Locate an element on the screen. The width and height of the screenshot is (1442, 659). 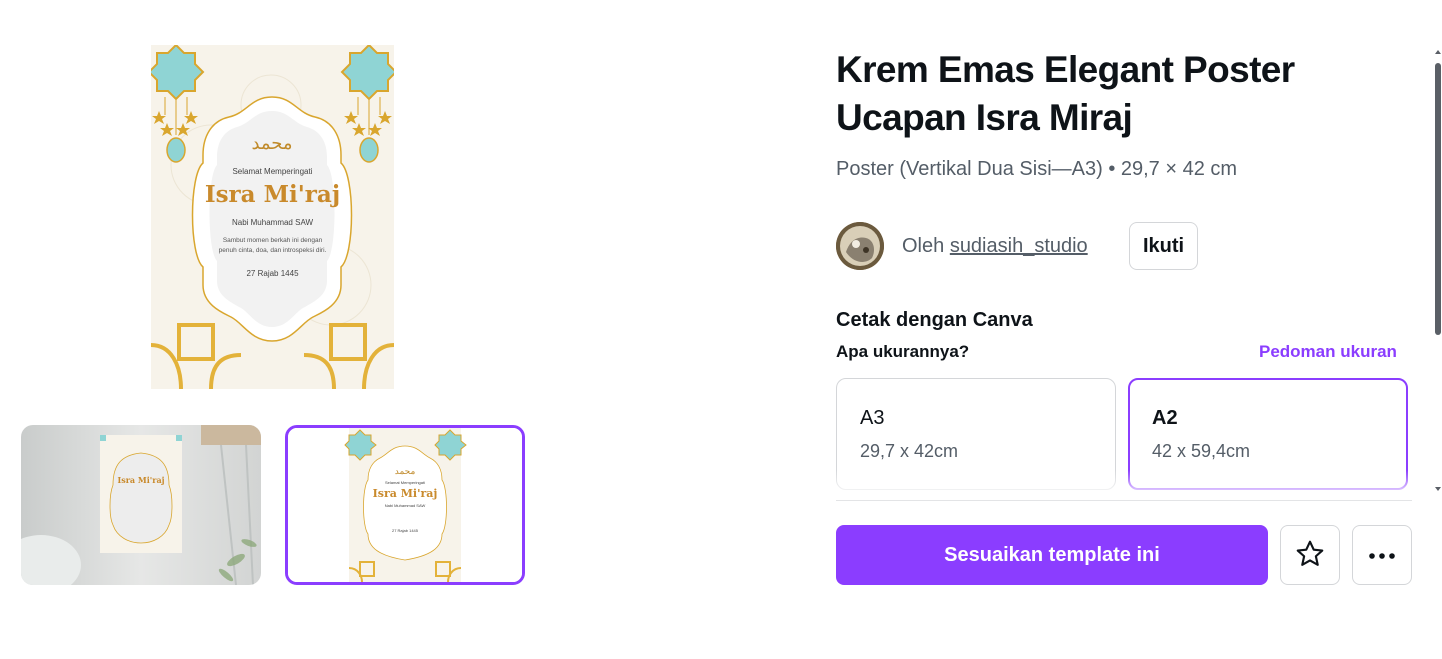
favorite-button is located at coordinates (1310, 555).